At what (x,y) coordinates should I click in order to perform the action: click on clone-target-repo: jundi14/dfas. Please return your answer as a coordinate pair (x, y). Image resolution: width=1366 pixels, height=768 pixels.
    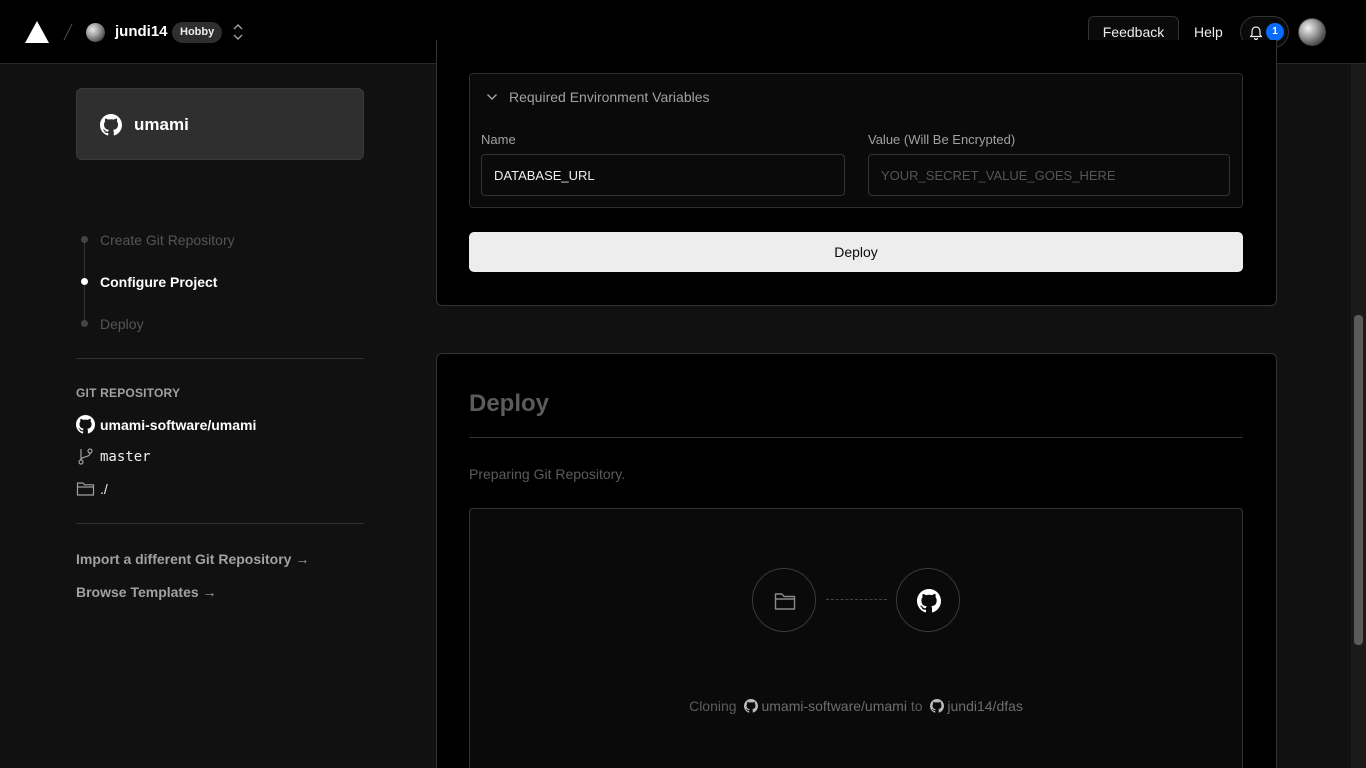
    Looking at the image, I should click on (985, 706).